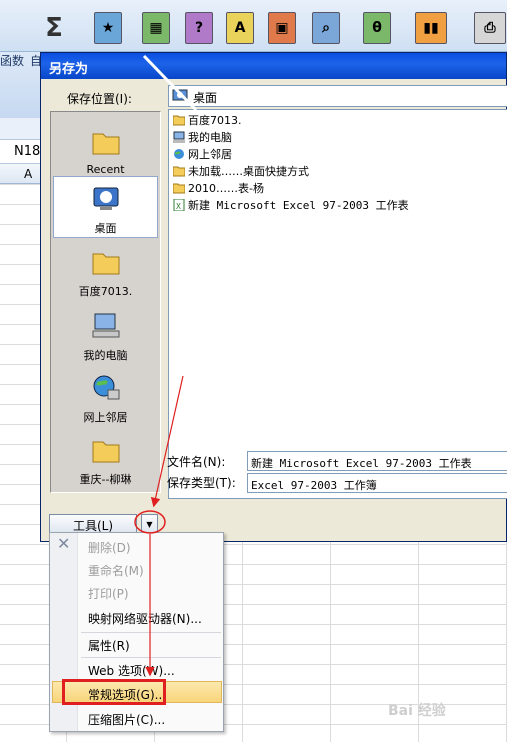 The image size is (507, 742). I want to click on place-recent: Recent, so click(105, 151).